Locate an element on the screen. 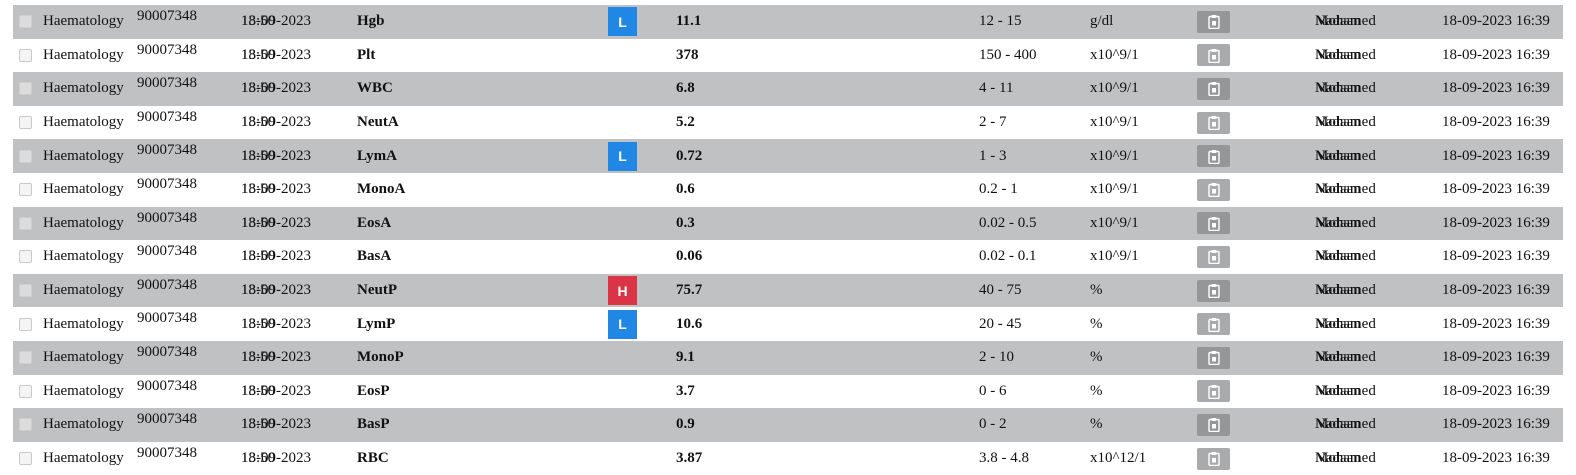  reference-range-cell: 20 - 45 is located at coordinates (1000, 323).